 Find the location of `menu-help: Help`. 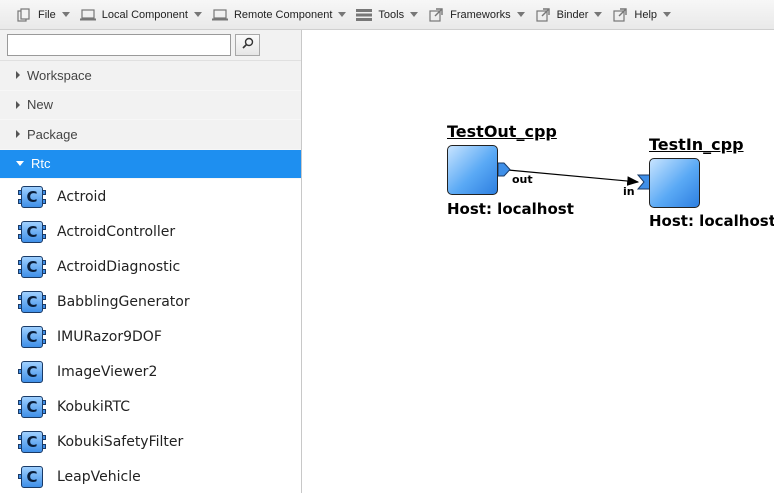

menu-help: Help is located at coordinates (642, 15).